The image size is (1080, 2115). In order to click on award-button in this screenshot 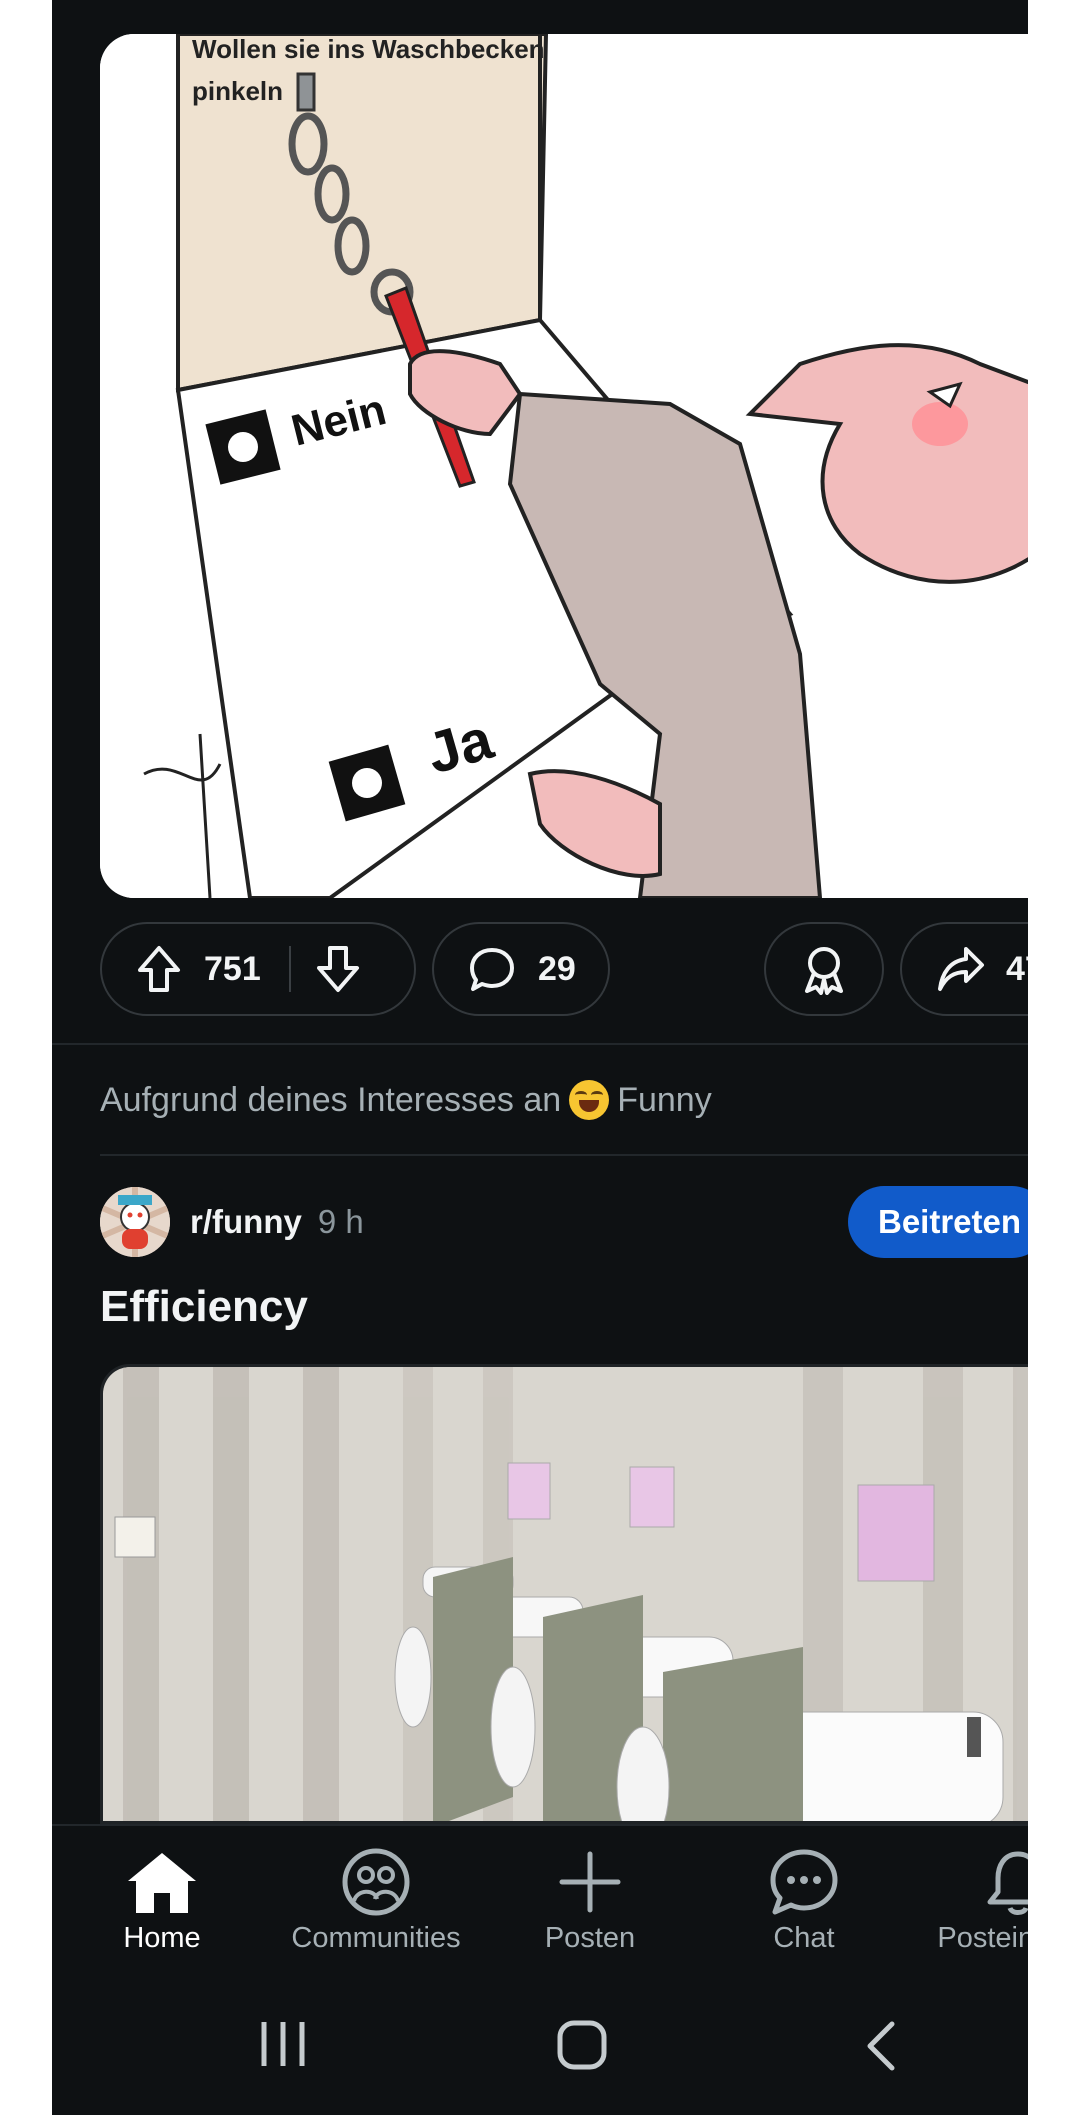, I will do `click(824, 969)`.